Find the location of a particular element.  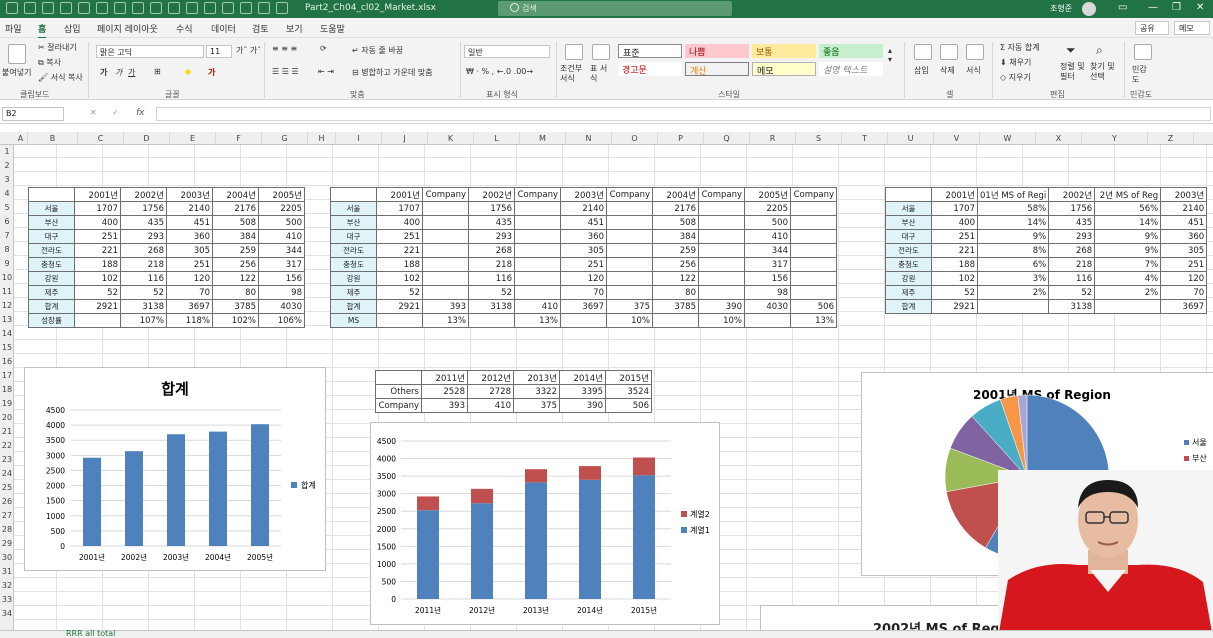

data-cell: 188 is located at coordinates (954, 264).